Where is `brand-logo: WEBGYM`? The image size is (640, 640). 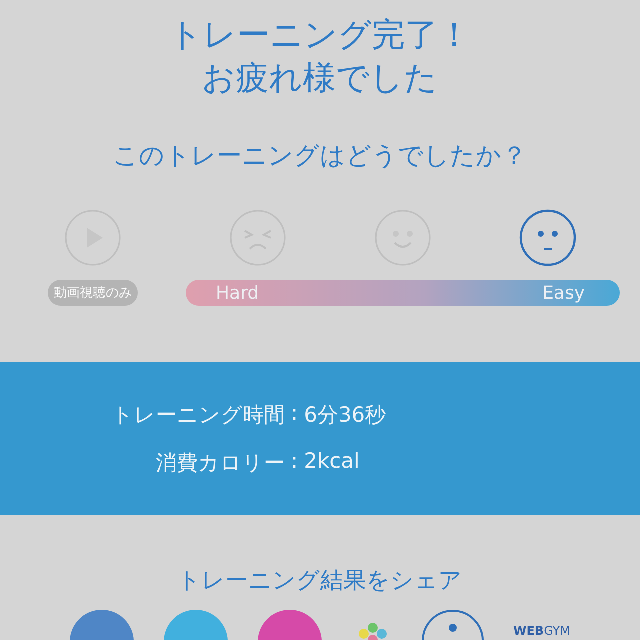
brand-logo: WEBGYM is located at coordinates (542, 631).